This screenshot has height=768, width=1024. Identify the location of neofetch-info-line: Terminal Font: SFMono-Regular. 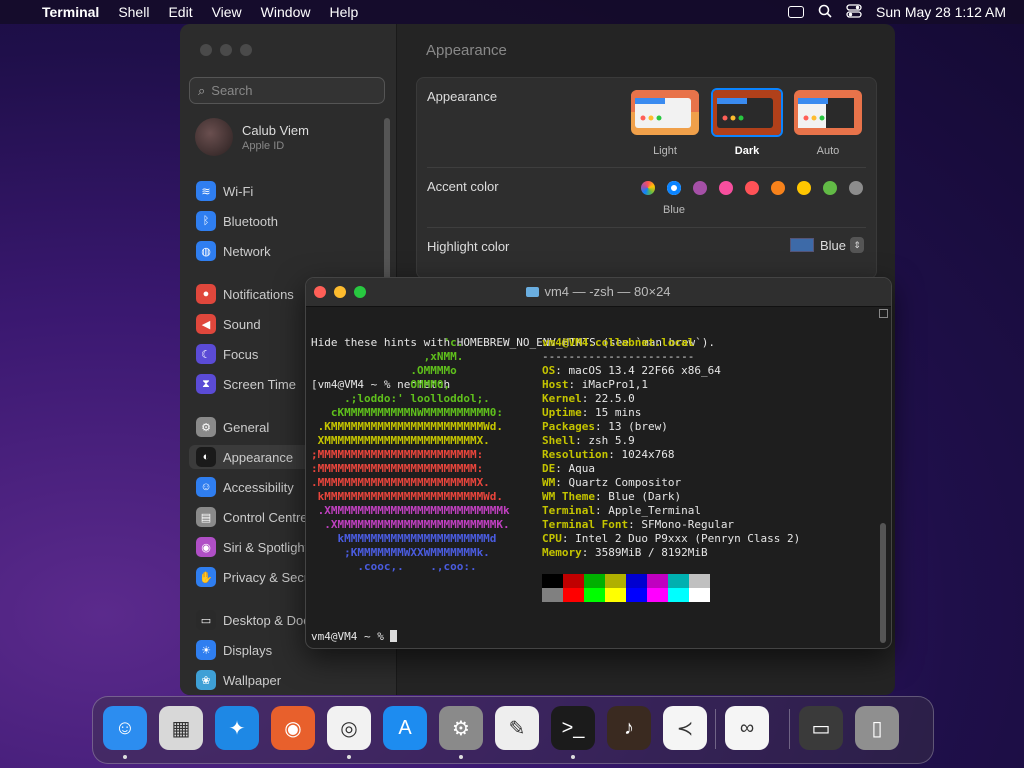
(638, 525).